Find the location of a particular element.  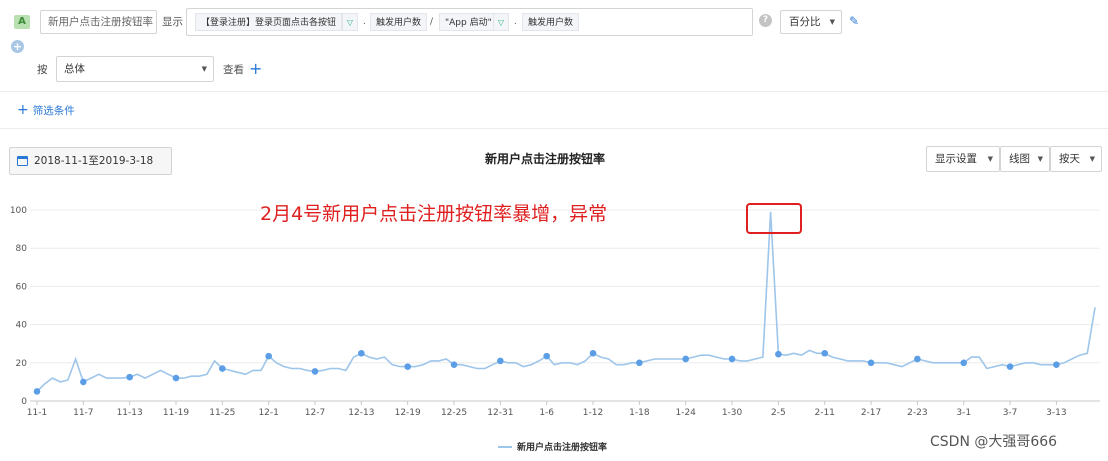

x-tick-label: 11-25 is located at coordinates (222, 413).